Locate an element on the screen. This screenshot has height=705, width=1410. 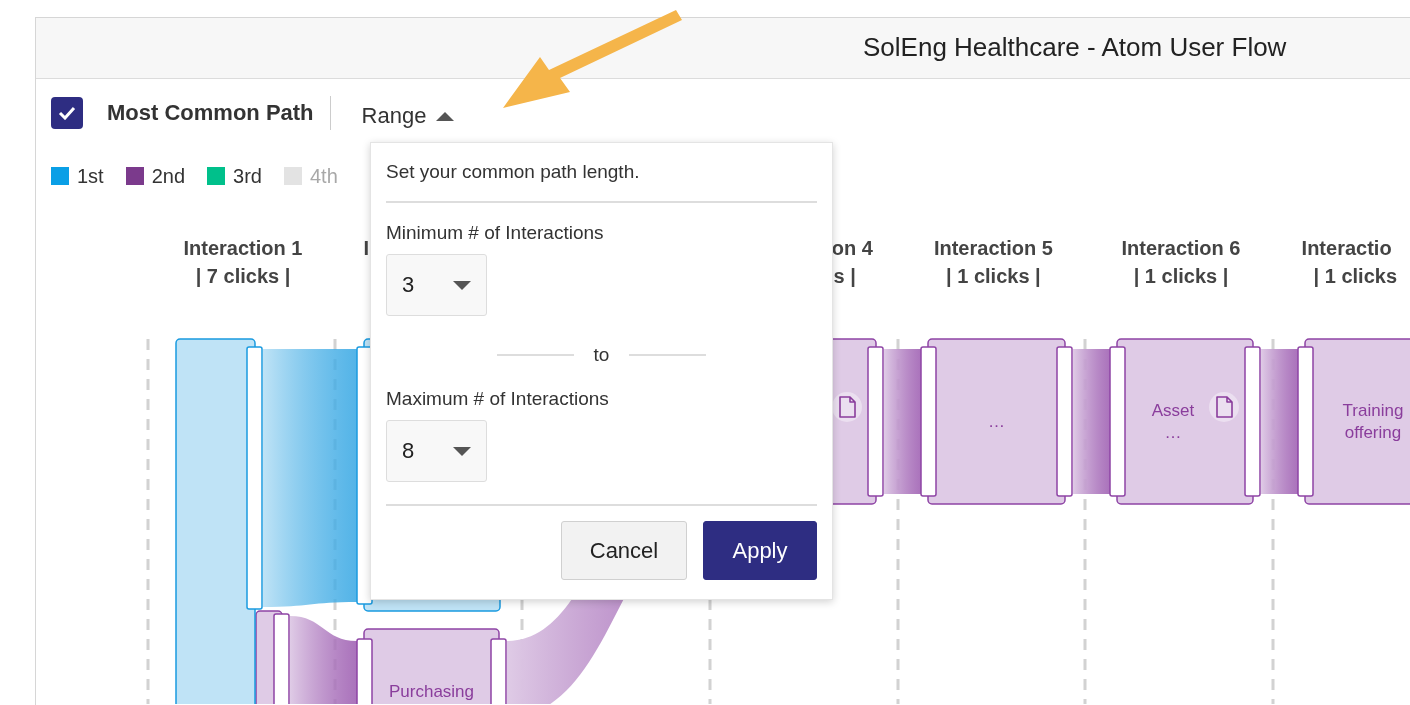
legend-label: 2nd is located at coordinates (168, 176).